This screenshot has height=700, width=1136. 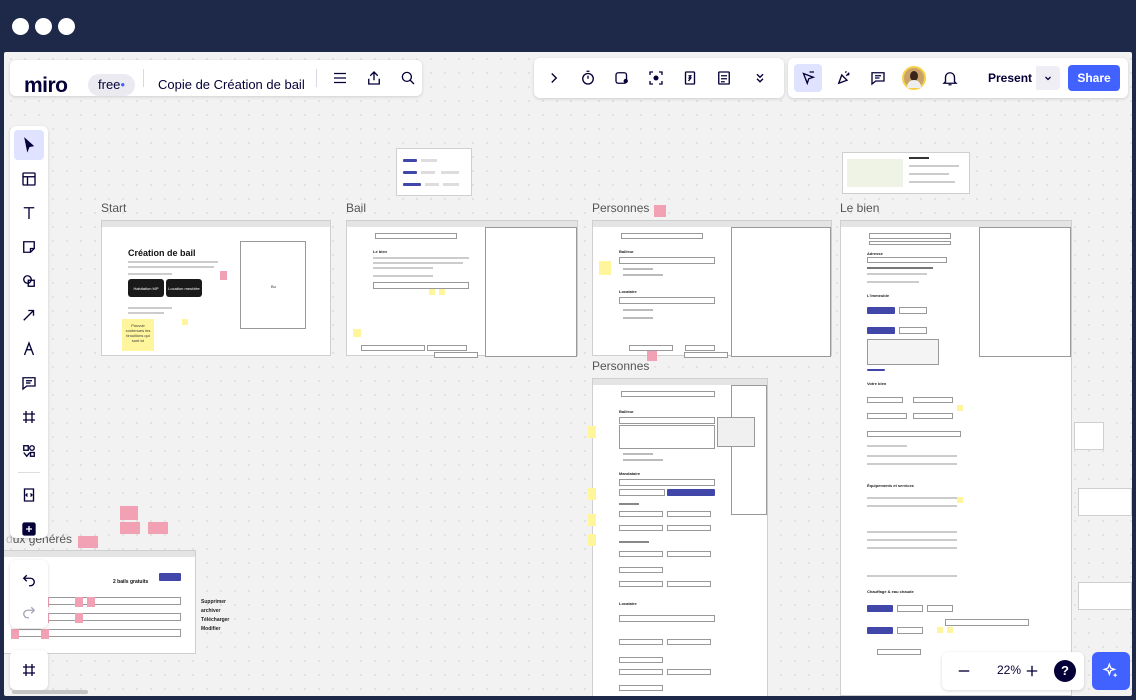 I want to click on comments-icon, so click(x=878, y=78).